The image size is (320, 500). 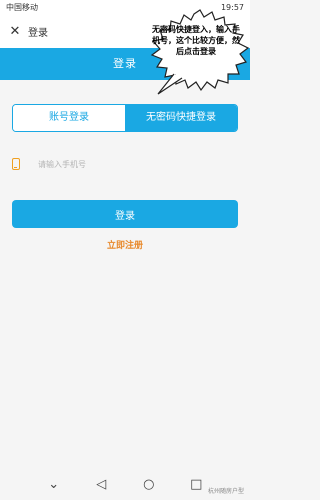 What do you see at coordinates (38, 33) in the screenshot?
I see `topbar-title: 登录` at bounding box center [38, 33].